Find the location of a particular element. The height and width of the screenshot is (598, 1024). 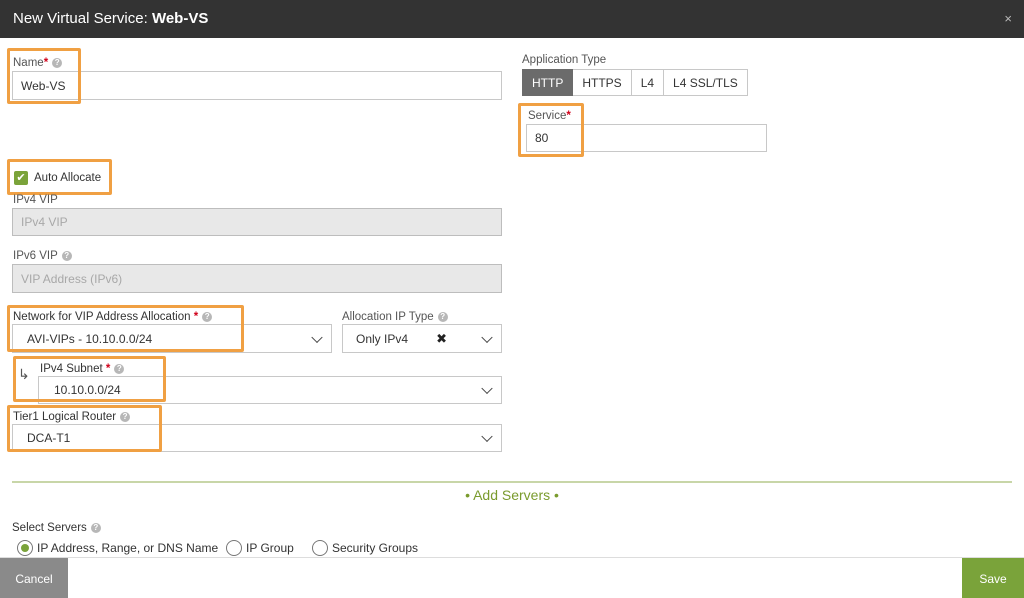

ipv6-vip-input: VIP Address (IPv6) is located at coordinates (257, 278).